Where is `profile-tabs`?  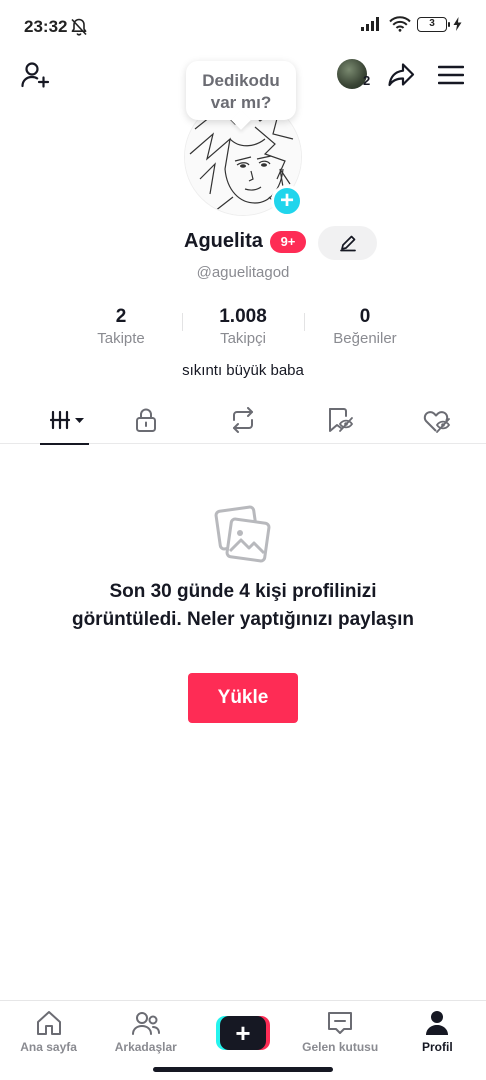
profile-tabs is located at coordinates (243, 420).